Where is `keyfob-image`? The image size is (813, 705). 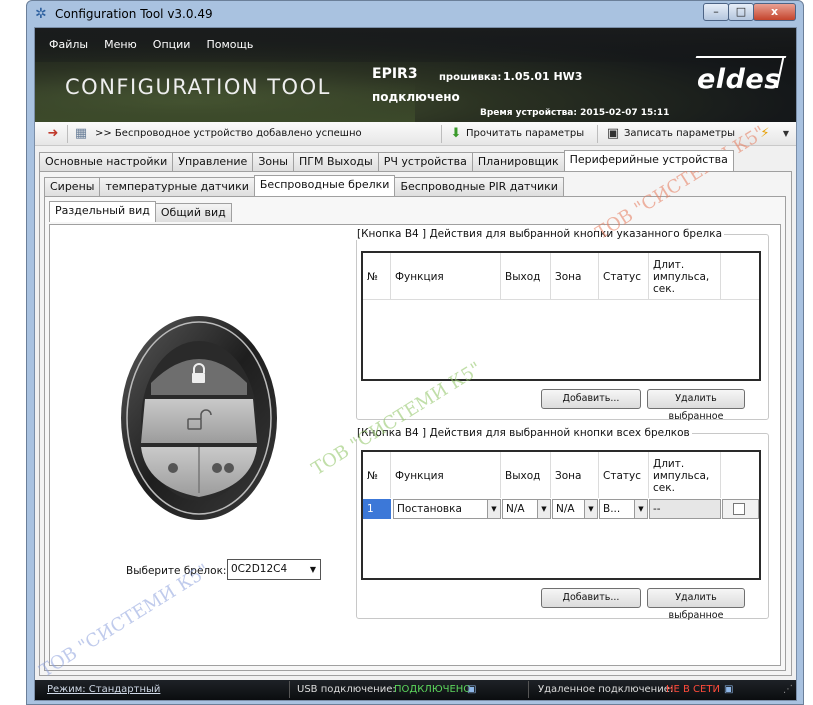 keyfob-image is located at coordinates (199, 418).